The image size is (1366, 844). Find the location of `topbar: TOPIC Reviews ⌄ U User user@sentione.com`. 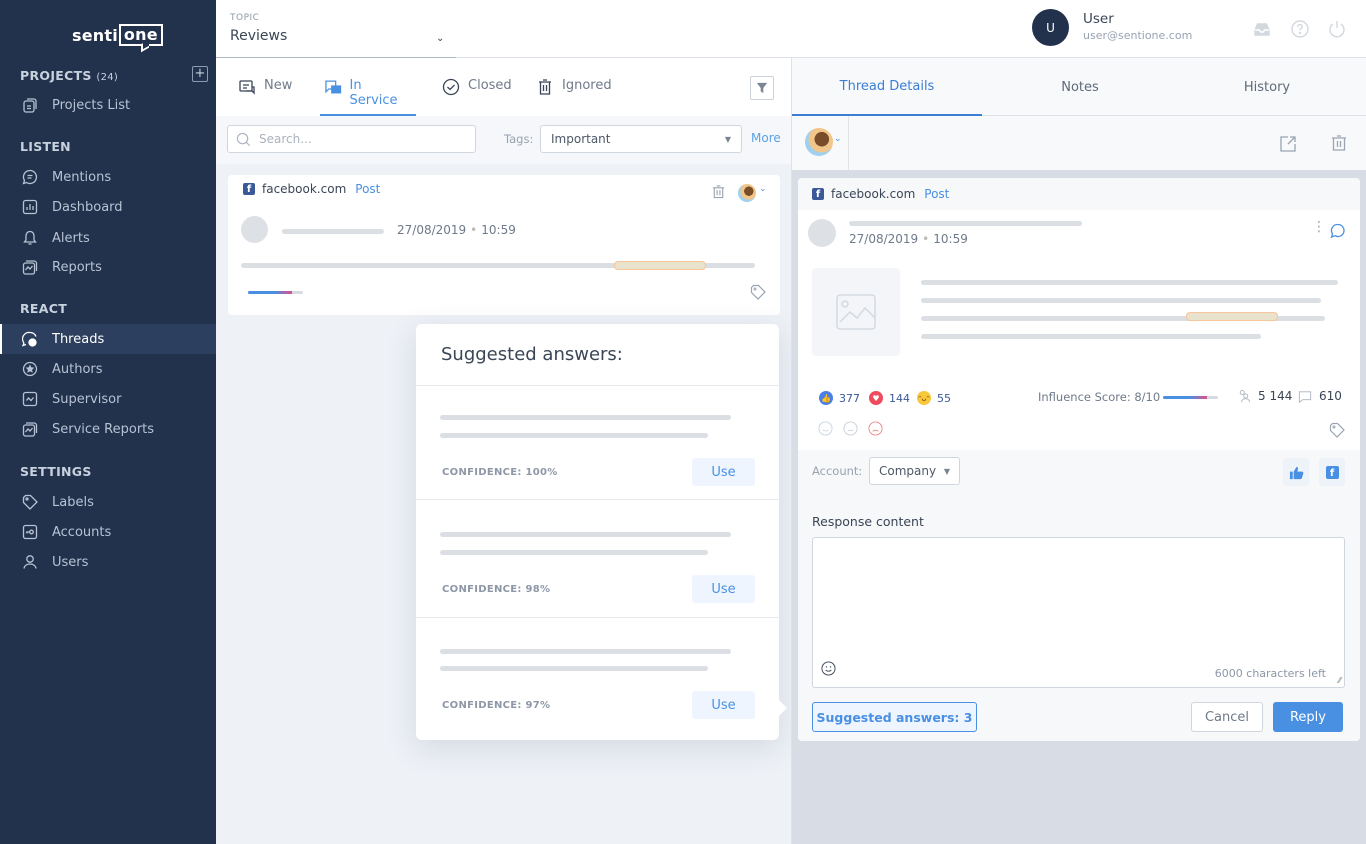

topbar: TOPIC Reviews ⌄ U User user@sentione.com is located at coordinates (791, 29).